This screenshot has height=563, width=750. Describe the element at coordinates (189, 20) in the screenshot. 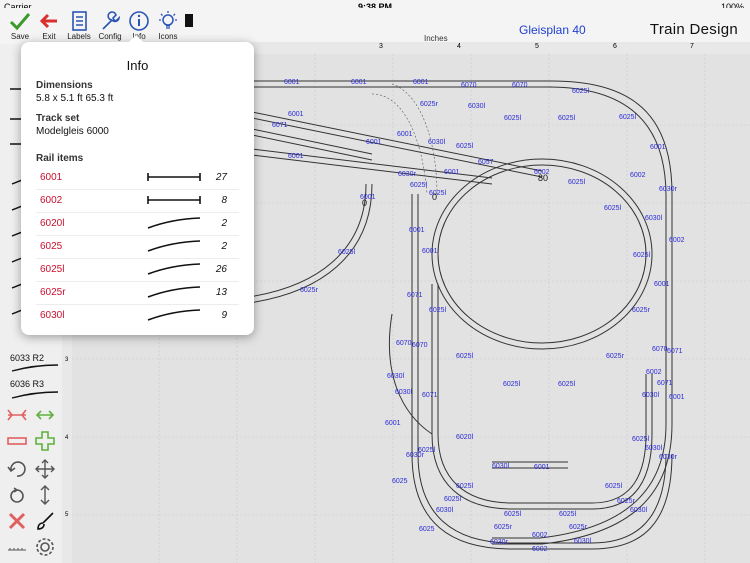

I see `color-swatch` at that location.